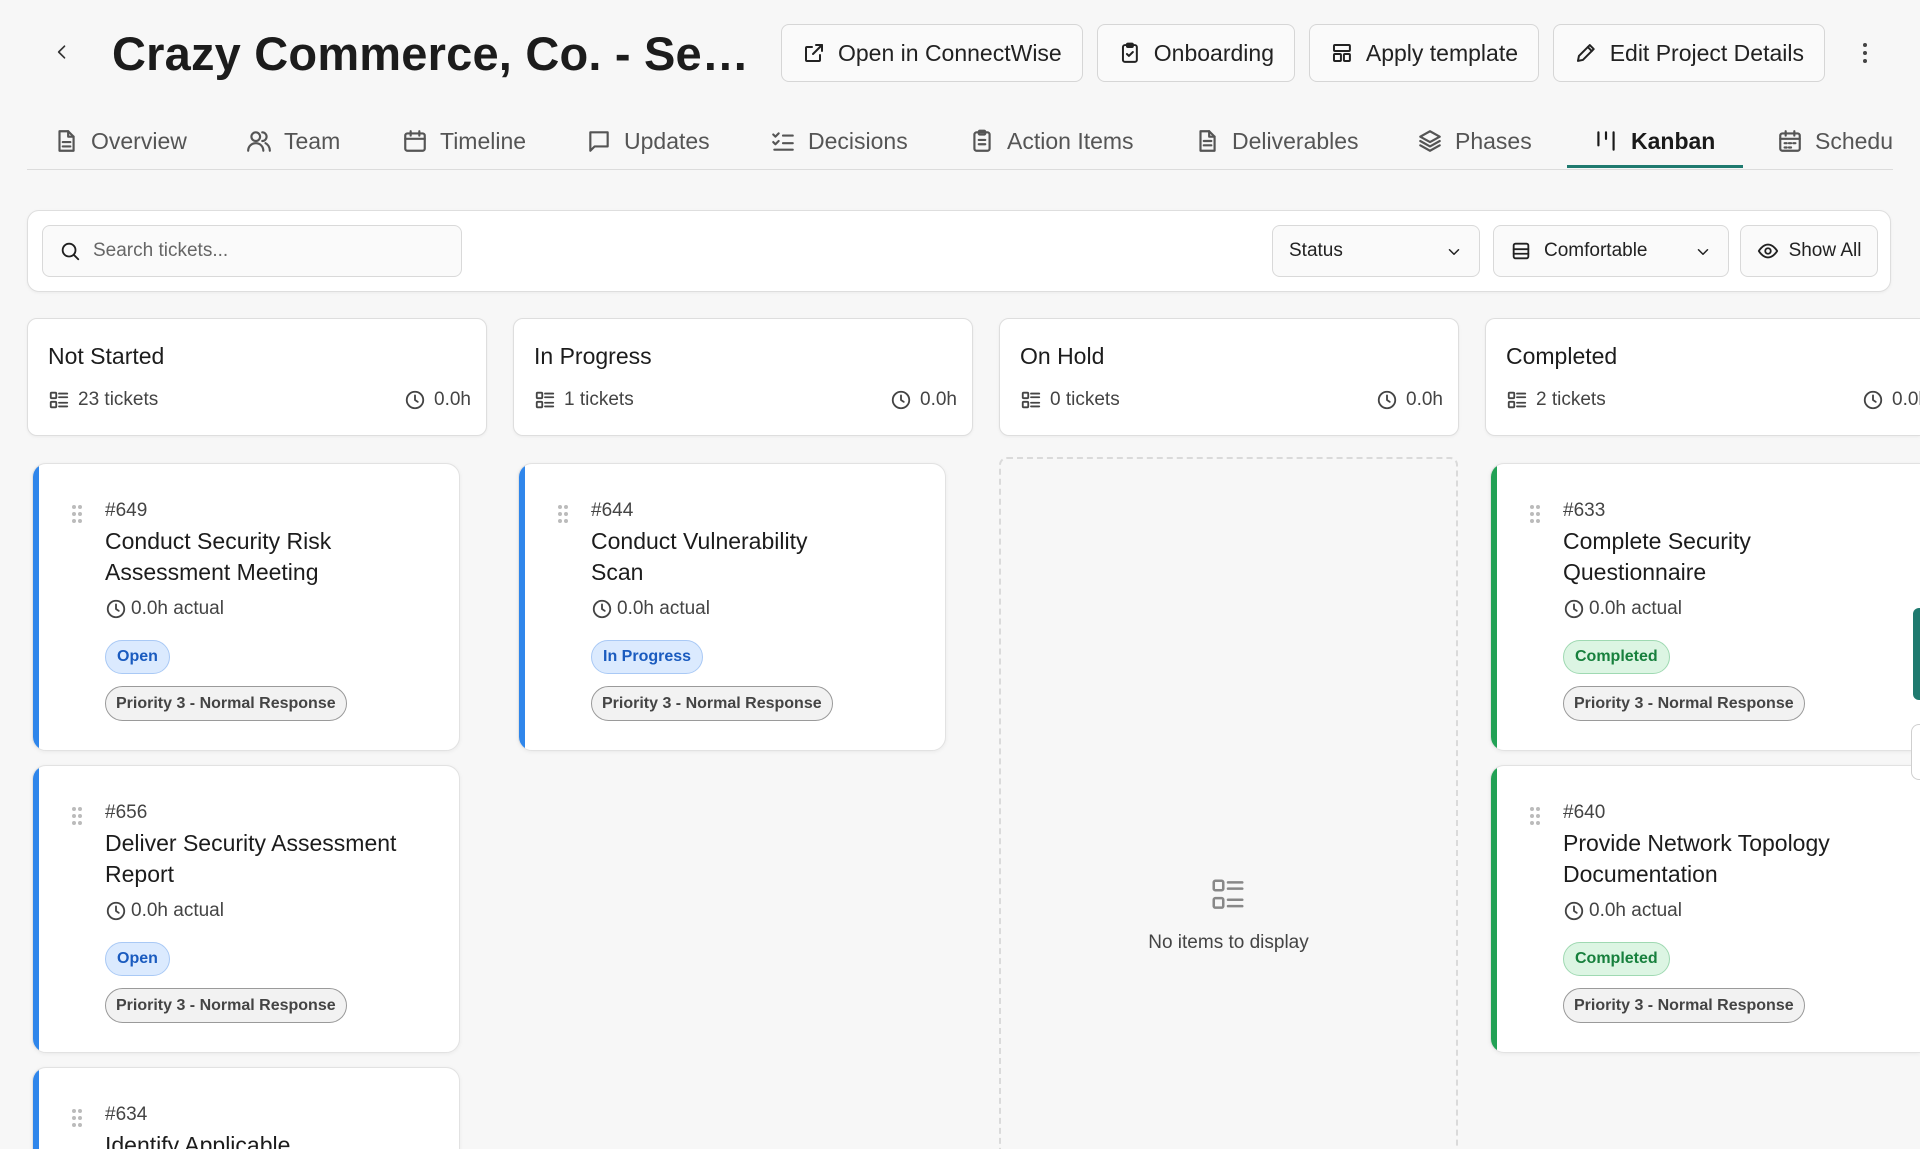 The width and height of the screenshot is (1920, 1149). Describe the element at coordinates (1673, 140) in the screenshot. I see `tab-label: Kanban` at that location.